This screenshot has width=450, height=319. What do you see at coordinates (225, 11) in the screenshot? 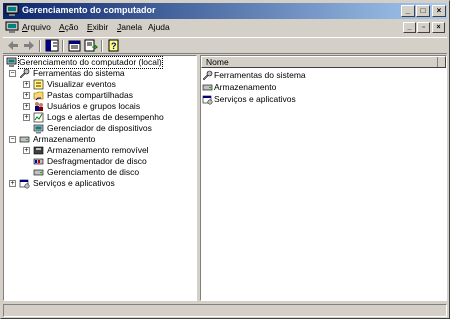
I see `title-bar: Gerenciamento do computador _ □ ×` at bounding box center [225, 11].